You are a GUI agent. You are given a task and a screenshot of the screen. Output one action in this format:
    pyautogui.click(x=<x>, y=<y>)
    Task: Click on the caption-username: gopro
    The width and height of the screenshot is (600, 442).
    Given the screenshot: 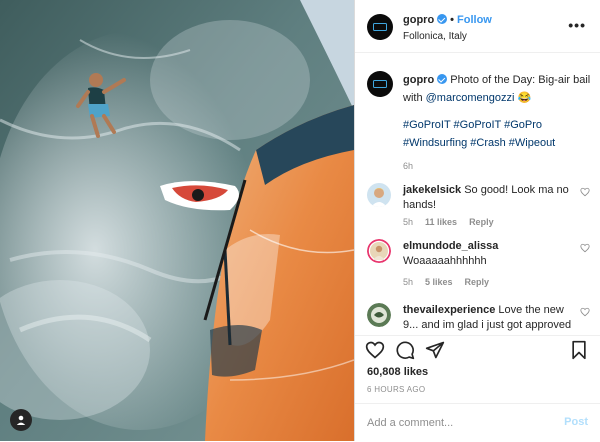 What is the action you would take?
    pyautogui.click(x=418, y=80)
    